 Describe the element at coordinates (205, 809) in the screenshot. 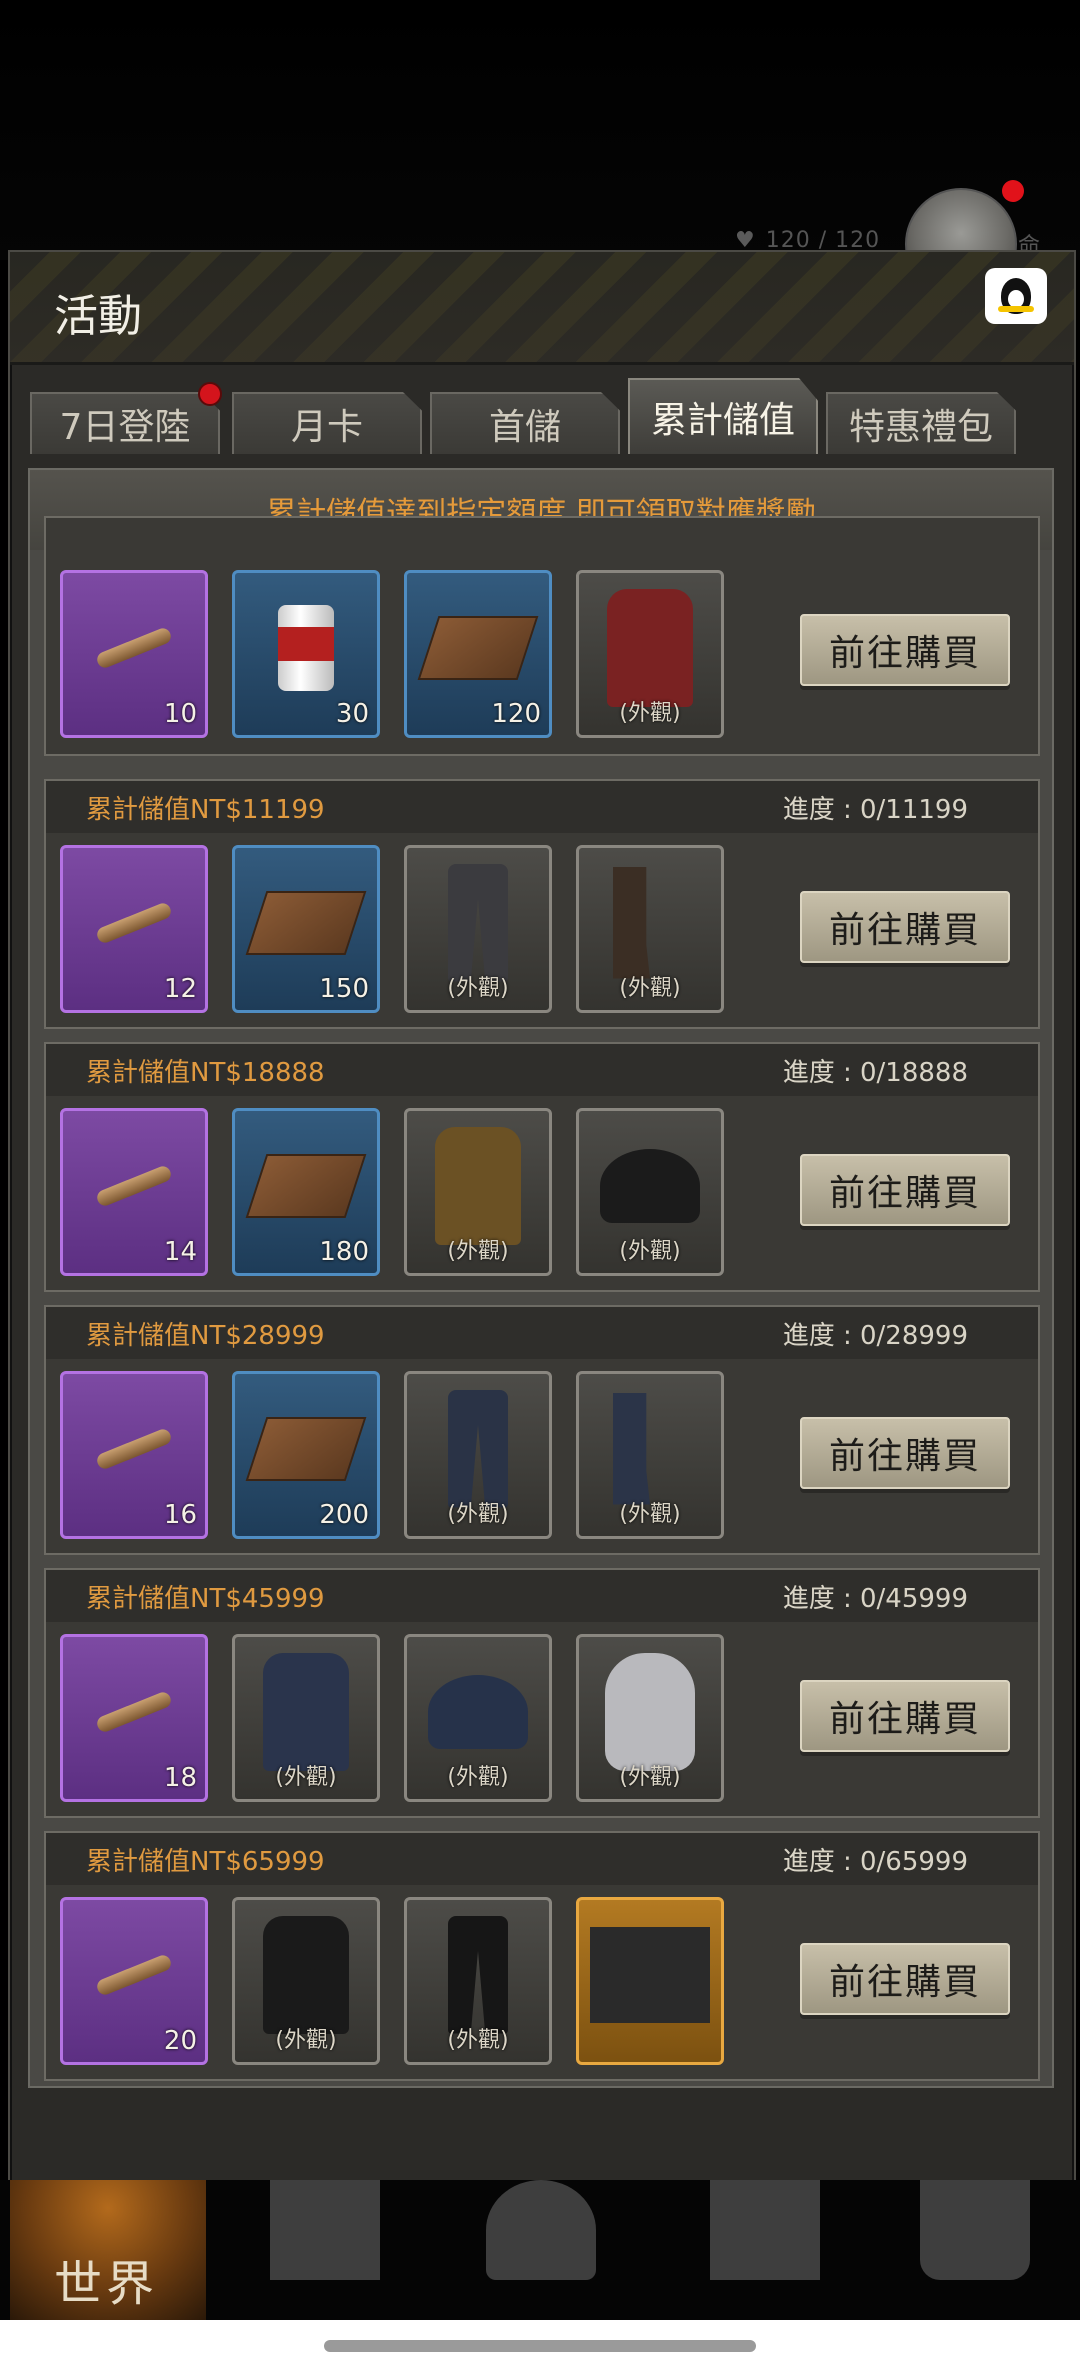

I see `tier-title: 累計儲值NT$11199` at that location.